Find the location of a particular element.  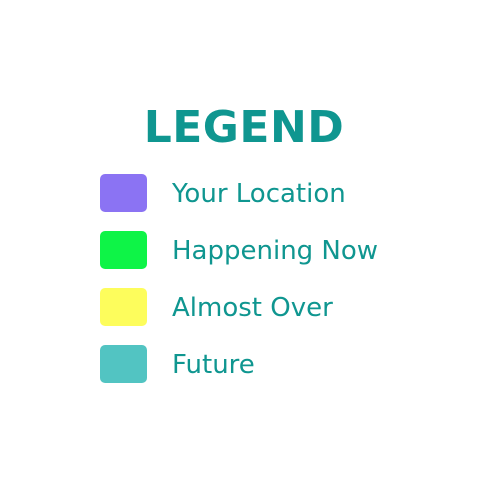

legend-item-happening-now: Happening Now is located at coordinates (285, 250).